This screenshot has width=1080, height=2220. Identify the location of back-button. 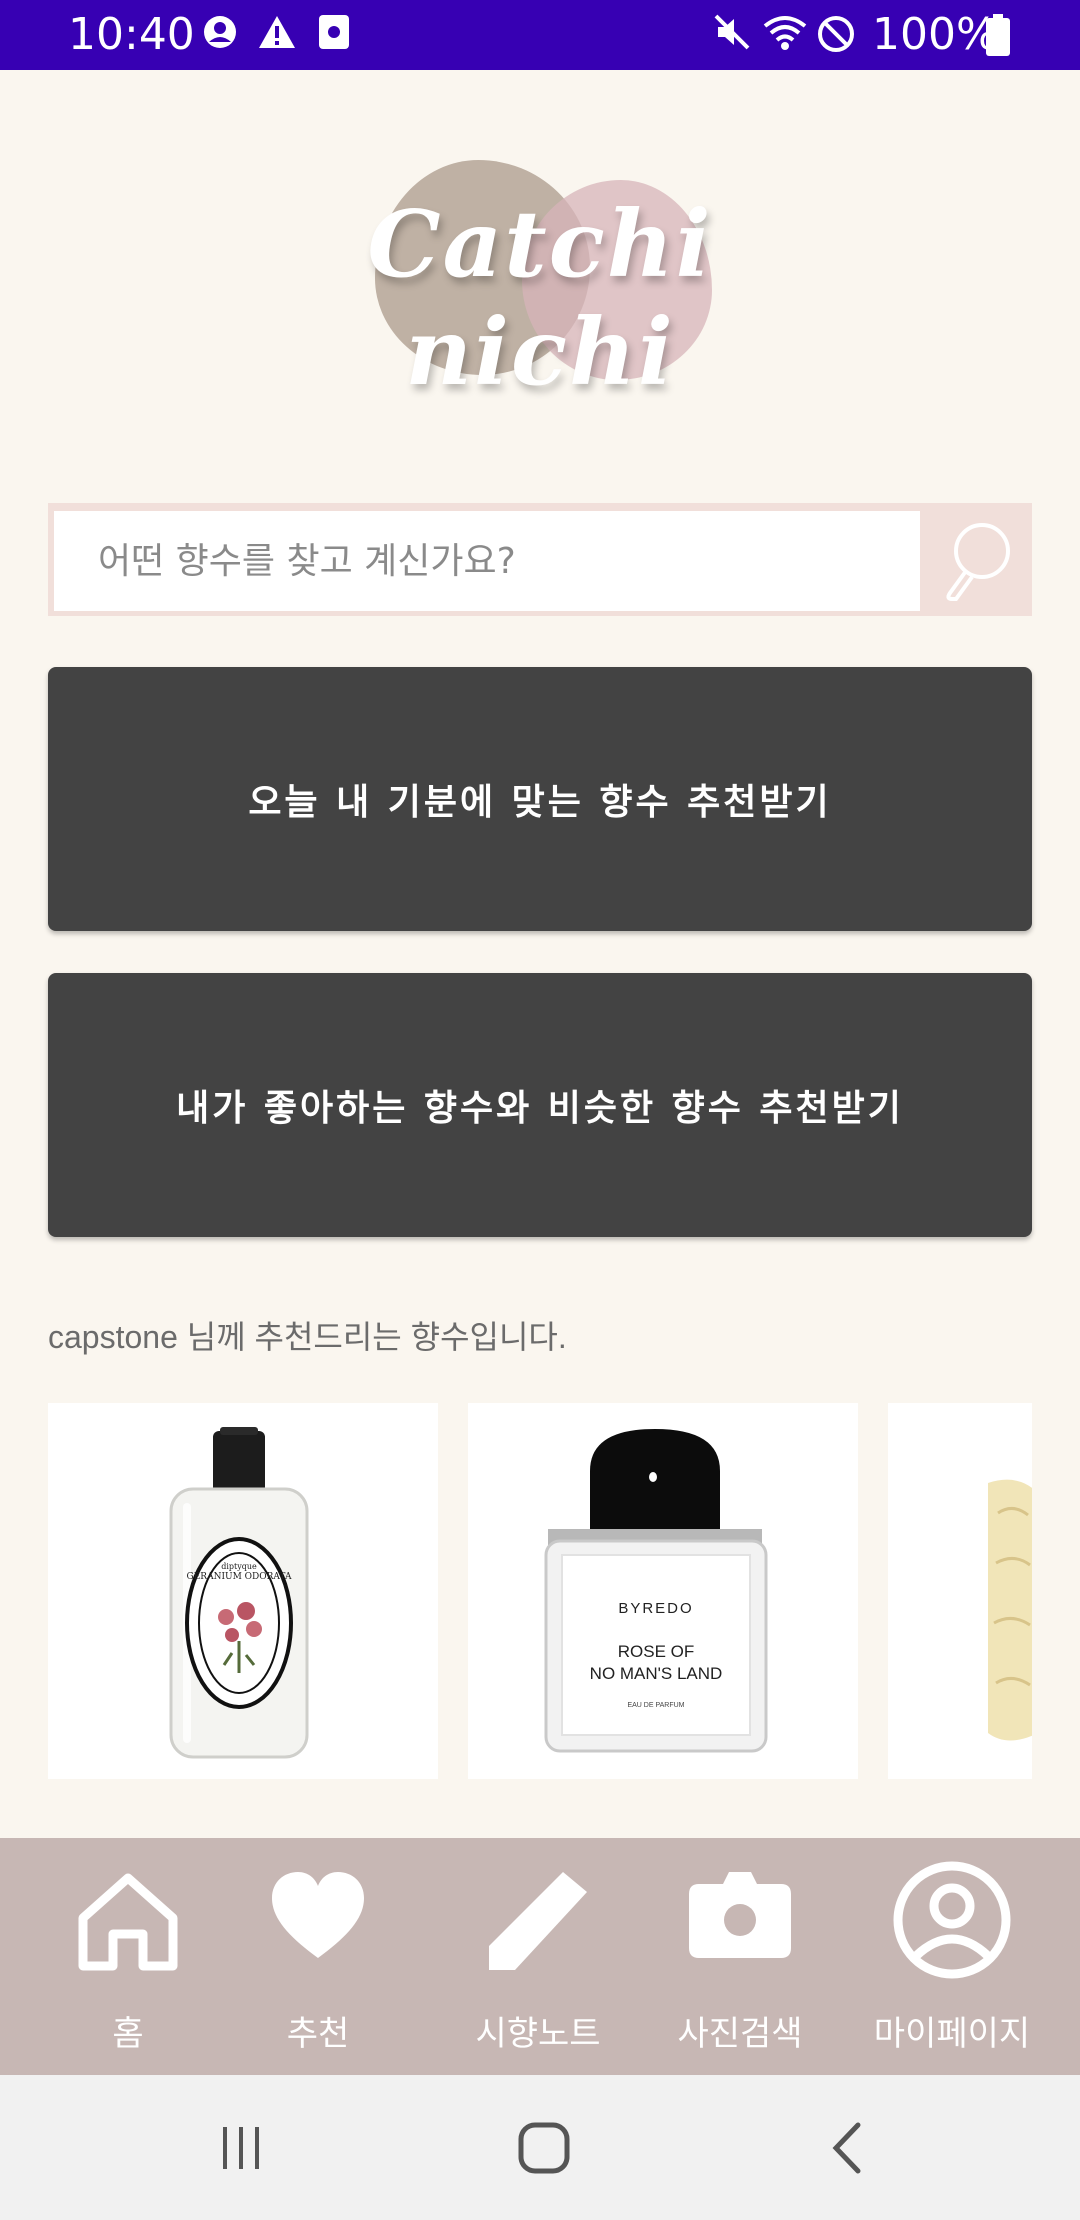
(848, 2147).